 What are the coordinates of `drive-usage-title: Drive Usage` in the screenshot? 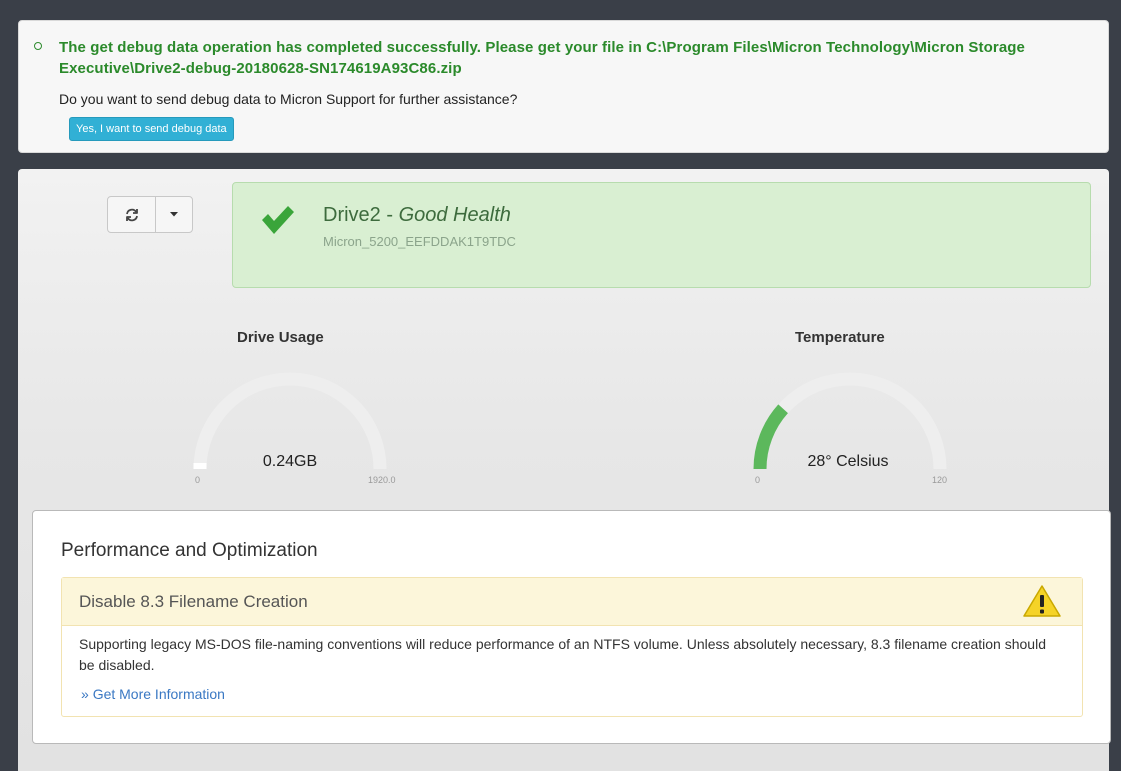 It's located at (280, 337).